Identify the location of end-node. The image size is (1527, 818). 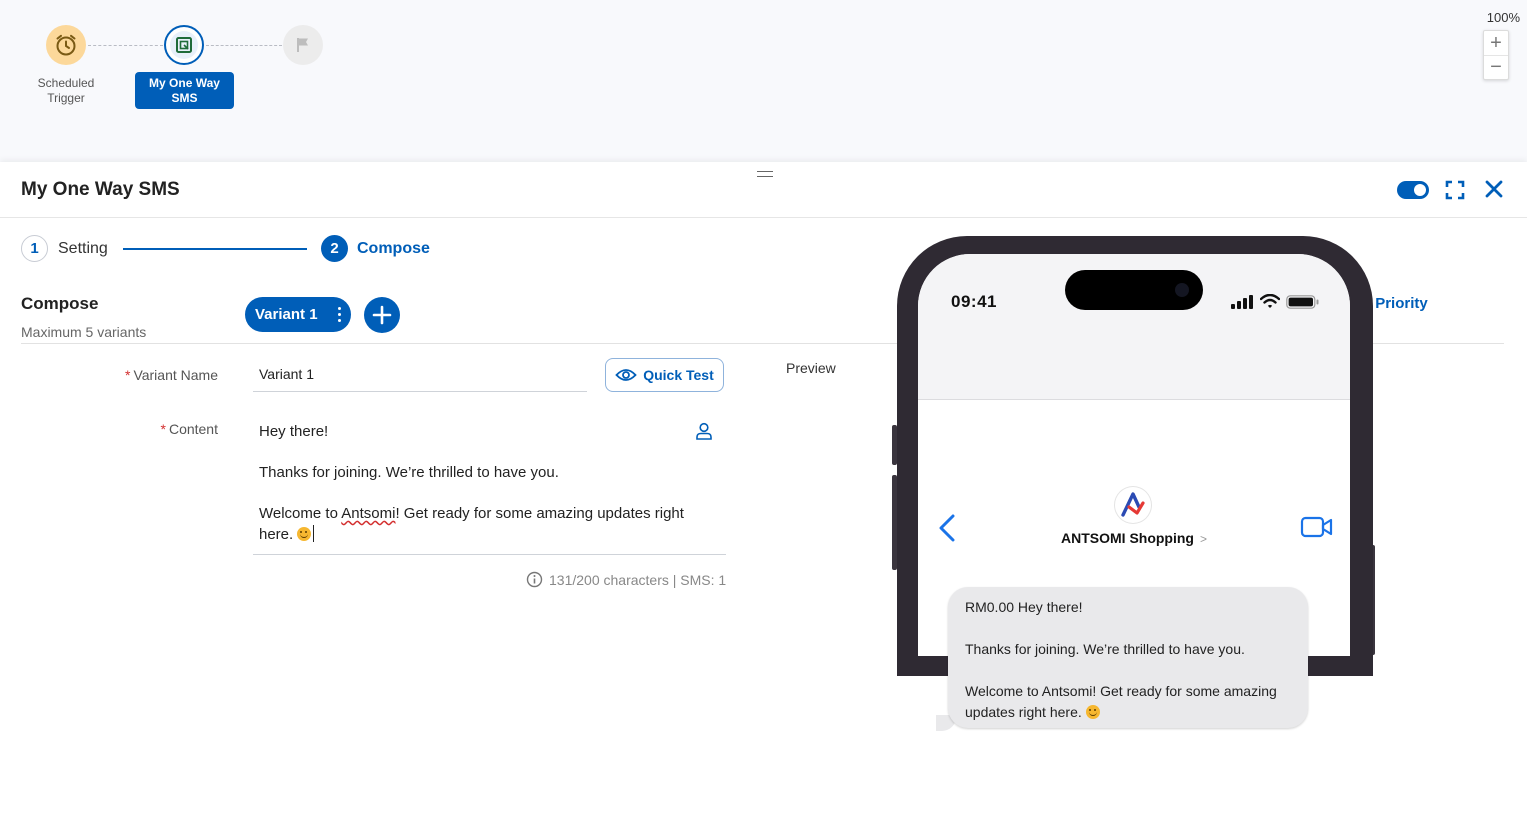
(303, 45).